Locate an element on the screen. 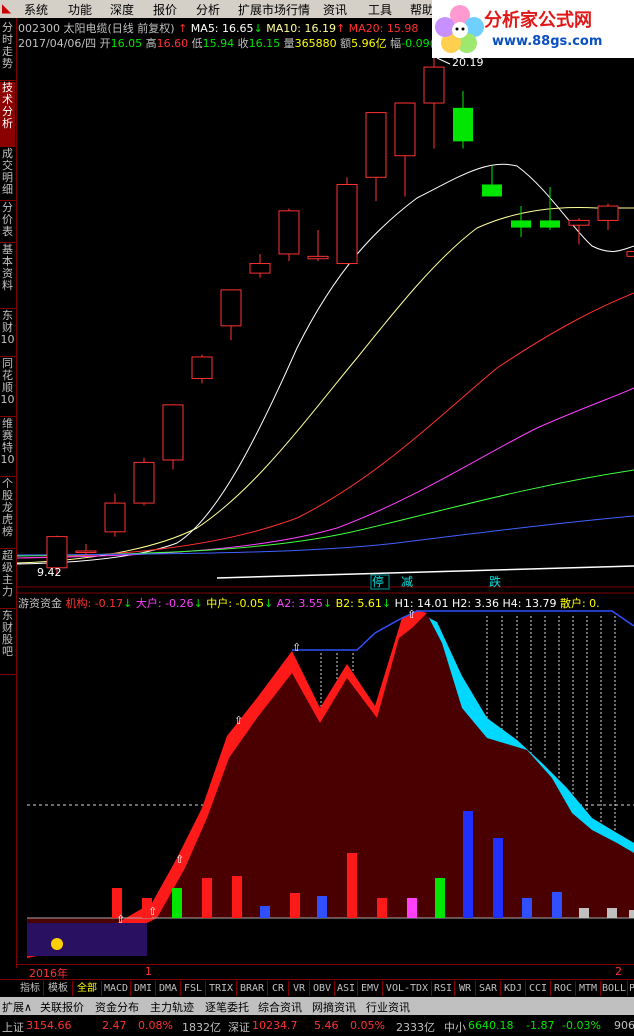 The image size is (634, 1036). function-tab-bar: 扩展∧ 关联报价 资金分布 主力轨迹 逐笔委托 综合资讯 网摘资讯 行业资讯 is located at coordinates (317, 1006).